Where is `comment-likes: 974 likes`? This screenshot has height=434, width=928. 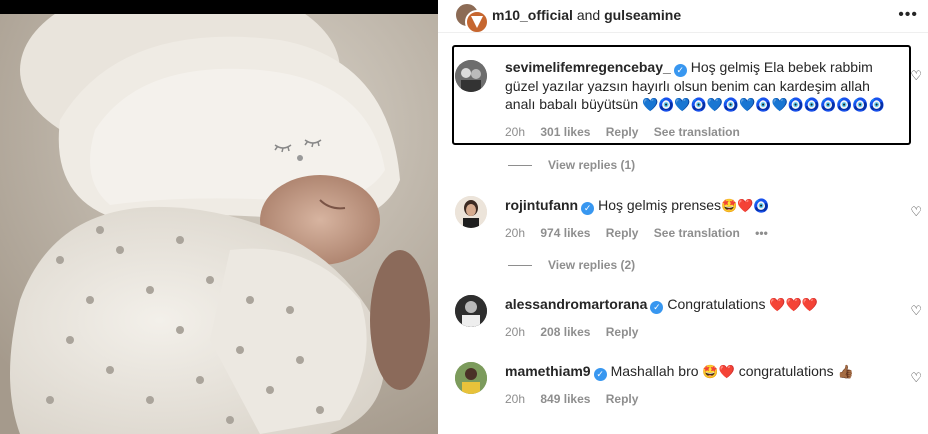 comment-likes: 974 likes is located at coordinates (565, 233).